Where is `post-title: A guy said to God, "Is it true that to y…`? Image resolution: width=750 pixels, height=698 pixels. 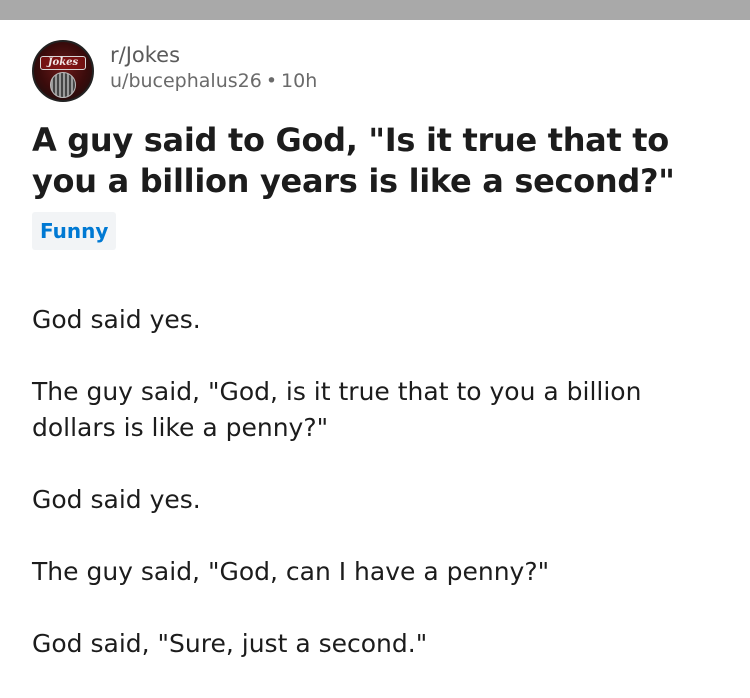
post-title: A guy said to God, "Is it true that to y… is located at coordinates (377, 161).